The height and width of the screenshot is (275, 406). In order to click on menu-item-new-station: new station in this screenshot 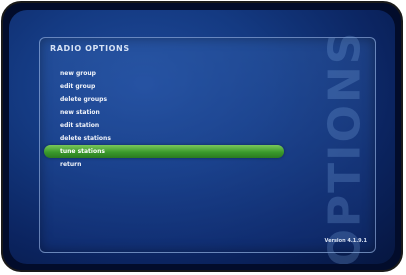, I will do `click(169, 112)`.